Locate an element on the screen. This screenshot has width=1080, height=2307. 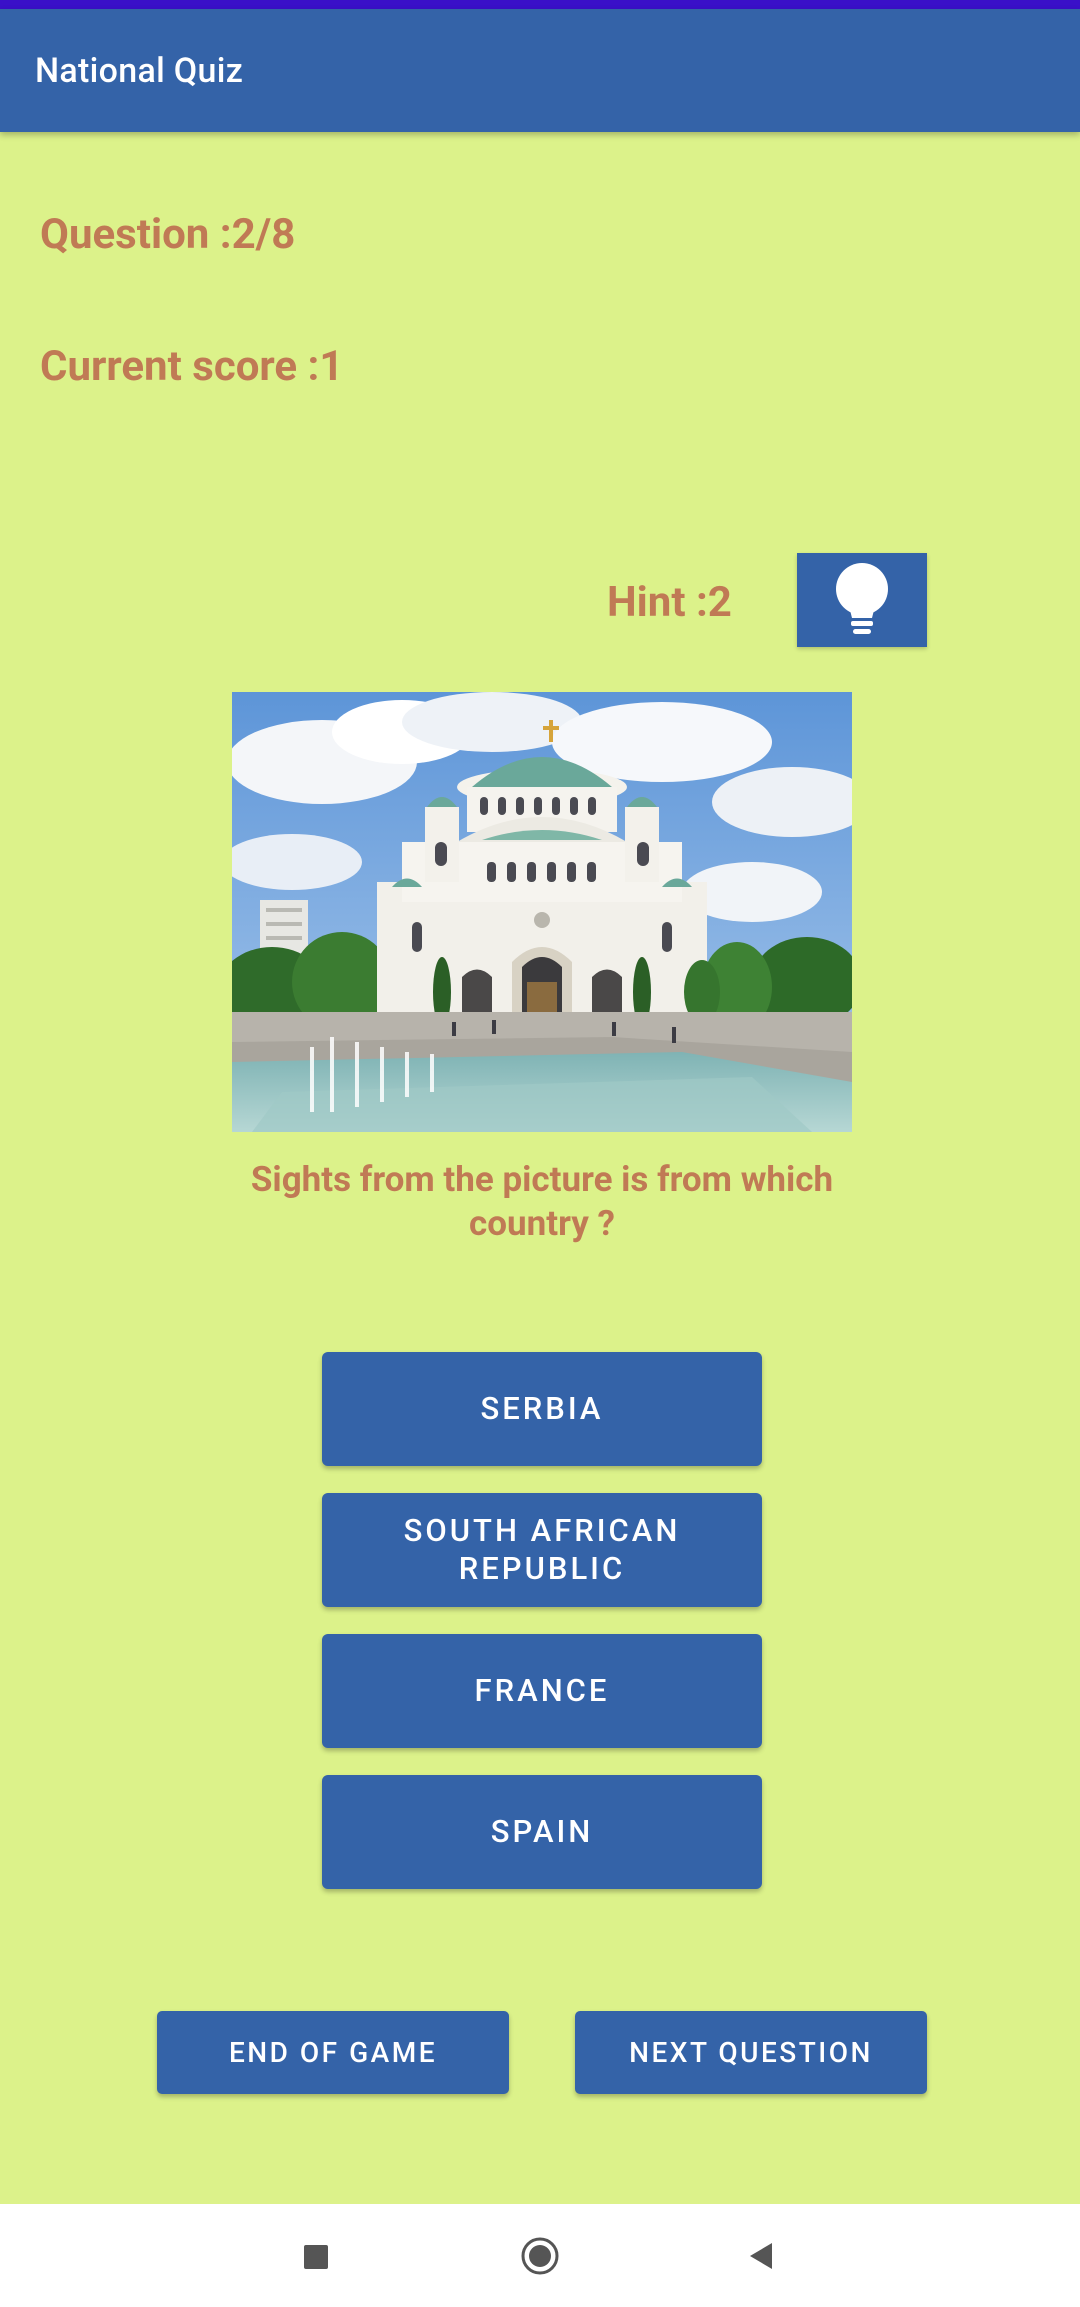
hint-button is located at coordinates (862, 600).